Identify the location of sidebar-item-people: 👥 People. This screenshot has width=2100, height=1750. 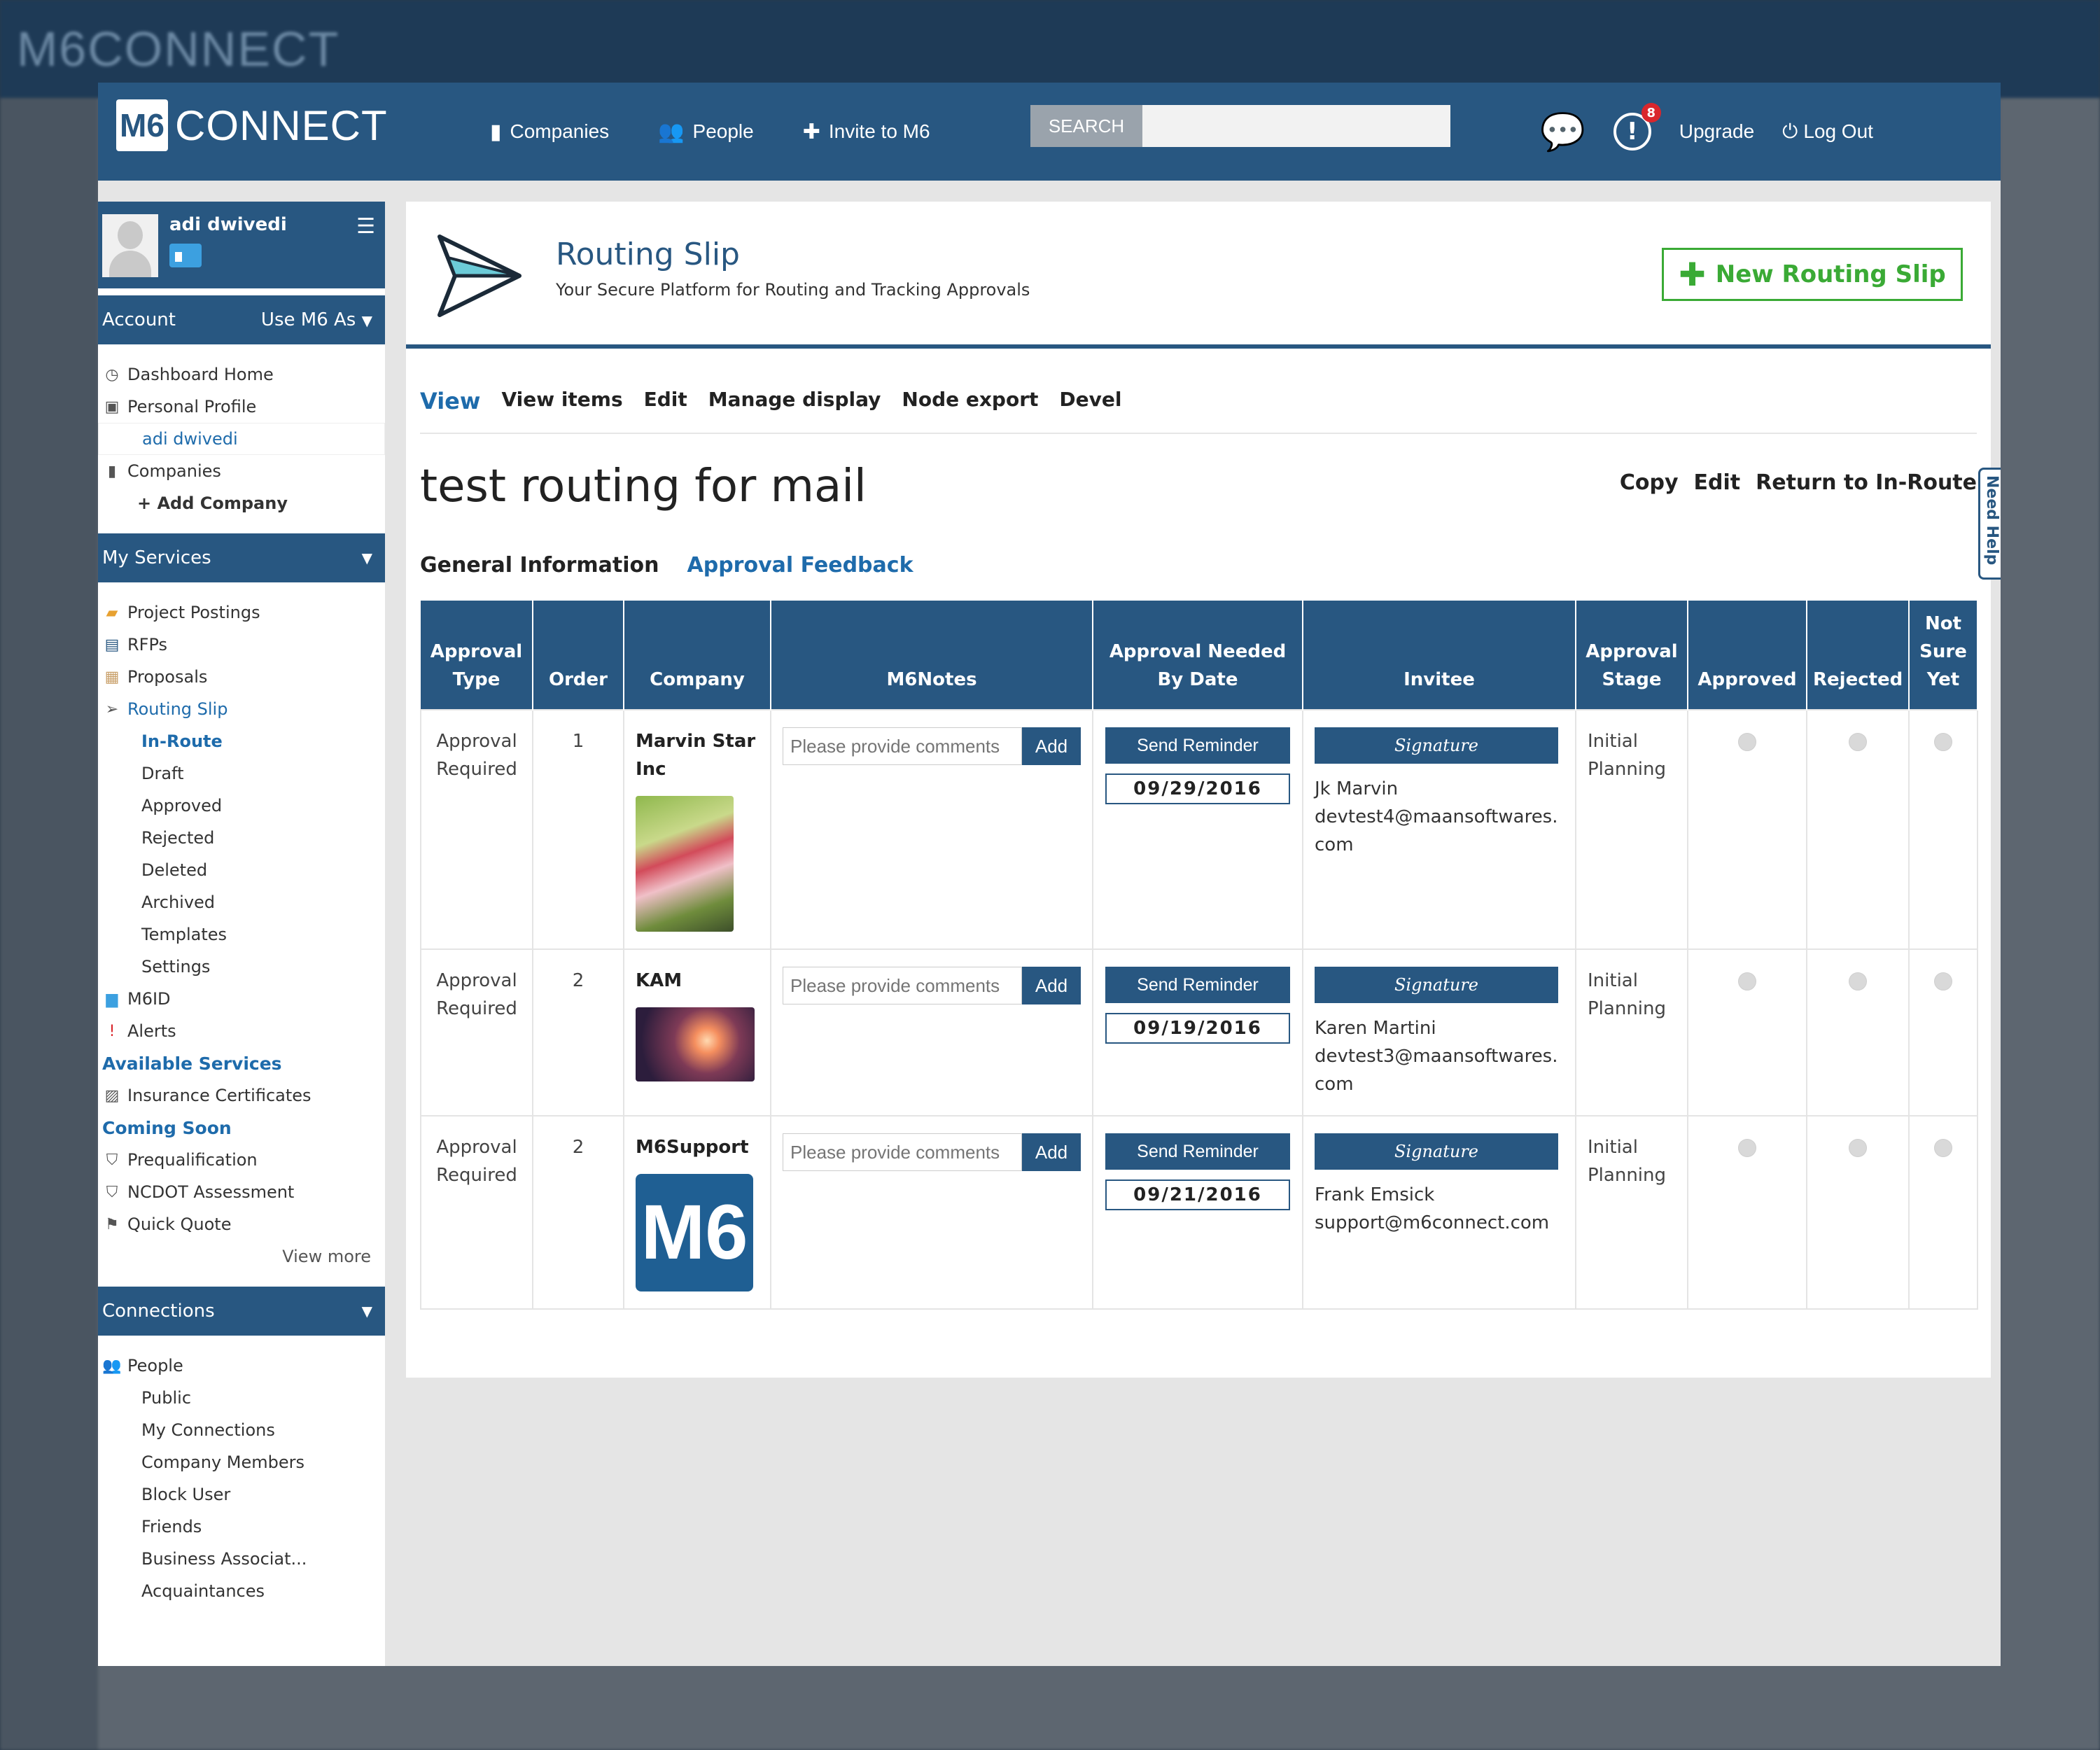
(241, 1366).